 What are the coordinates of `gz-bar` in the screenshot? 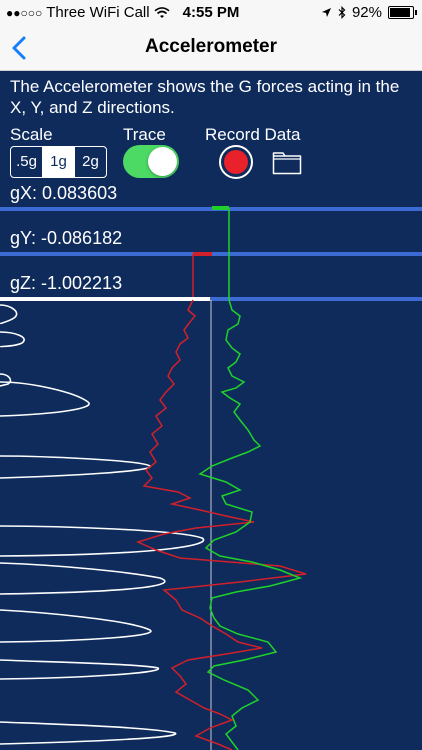 It's located at (105, 299).